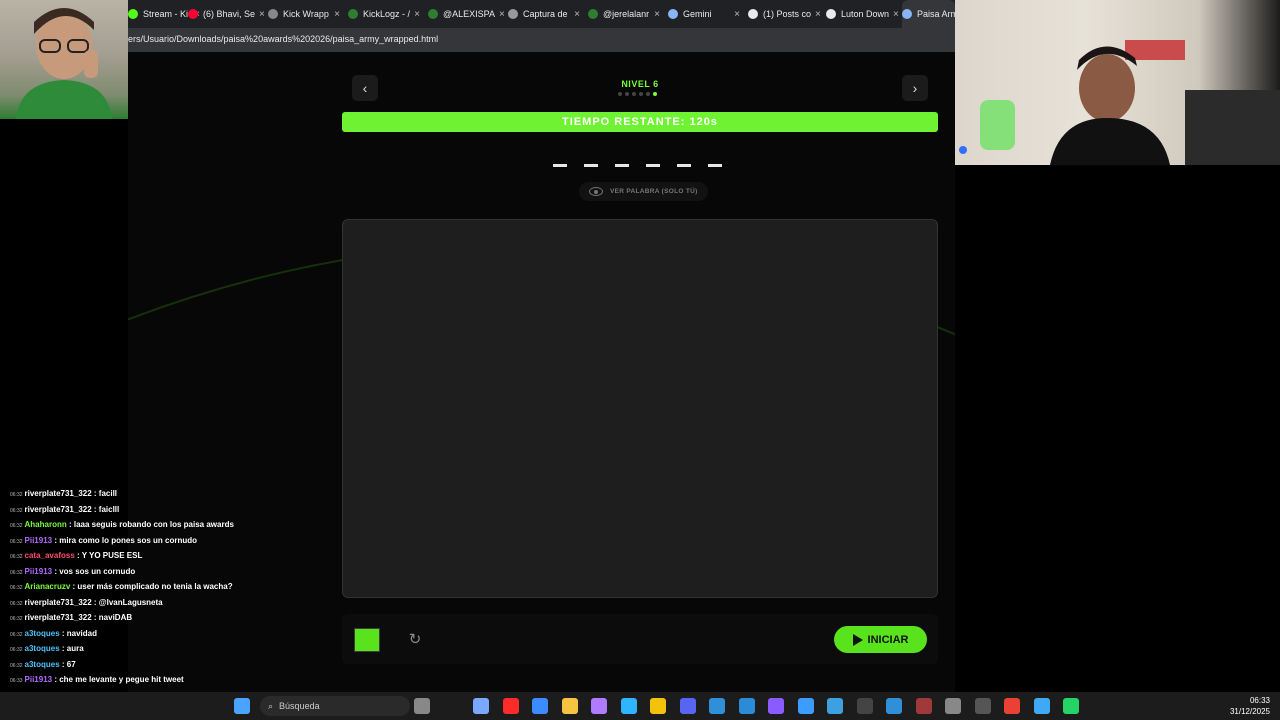 This screenshot has width=1280, height=720. I want to click on opera-icon, so click(510, 706).